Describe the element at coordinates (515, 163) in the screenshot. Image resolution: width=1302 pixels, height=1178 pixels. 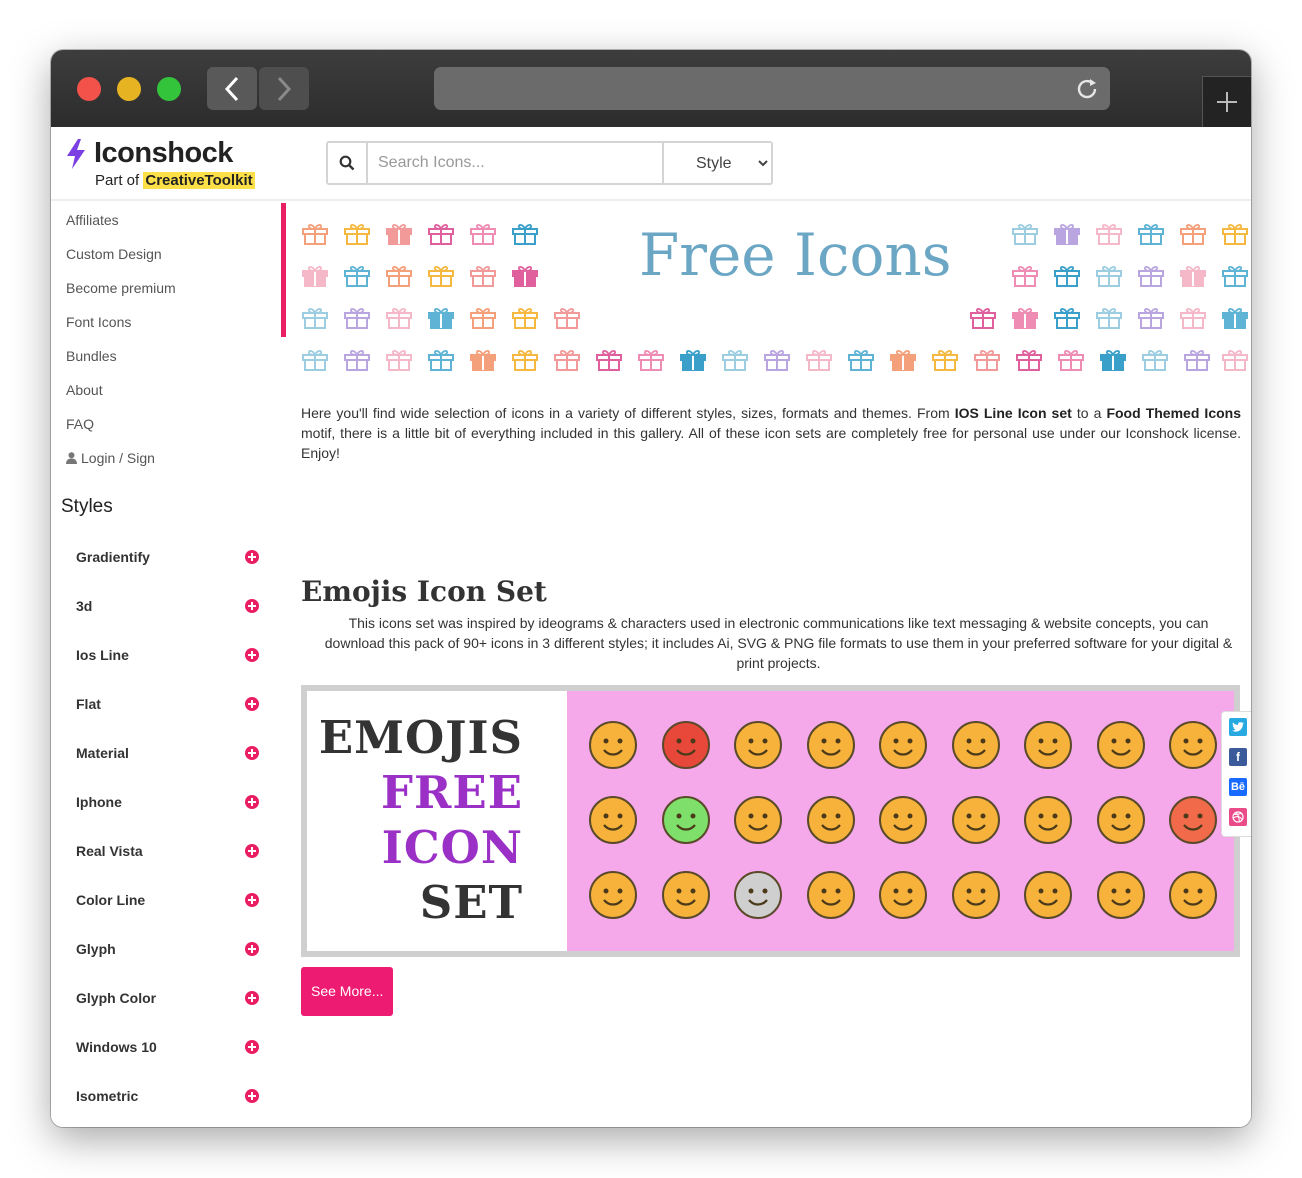
I see `search-input` at that location.